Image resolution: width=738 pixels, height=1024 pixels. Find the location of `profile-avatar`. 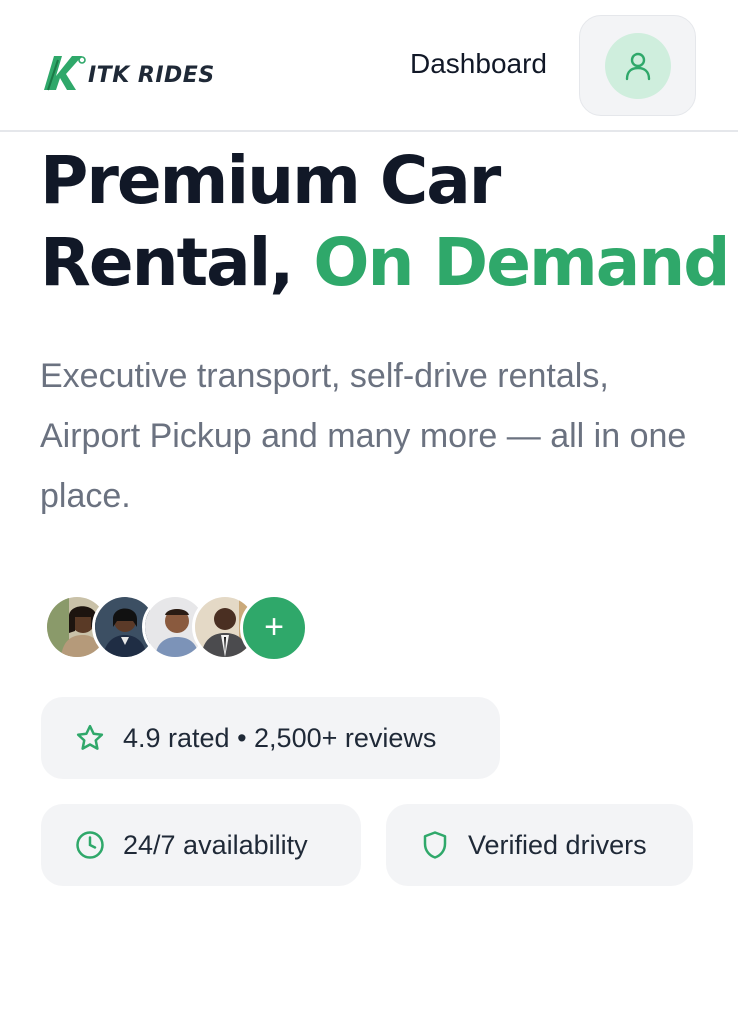

profile-avatar is located at coordinates (637, 65).